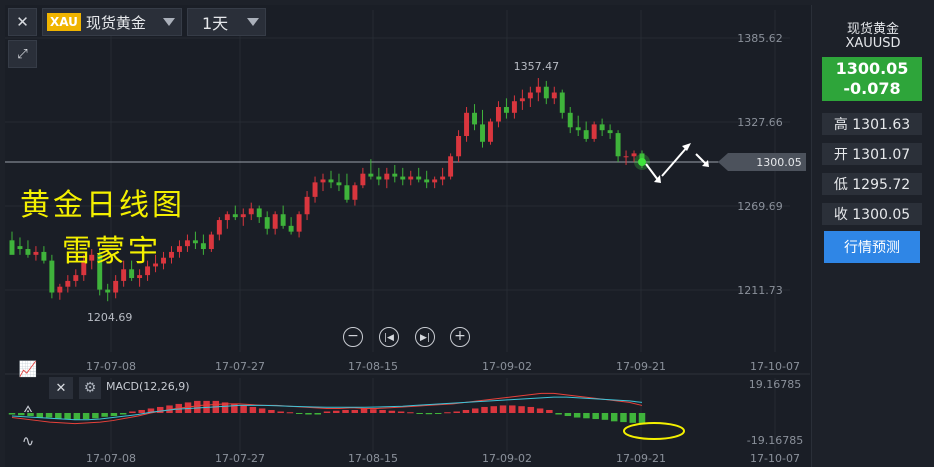 The height and width of the screenshot is (467, 934). What do you see at coordinates (110, 317) in the screenshot?
I see `low-price-annotation: 1204.69` at bounding box center [110, 317].